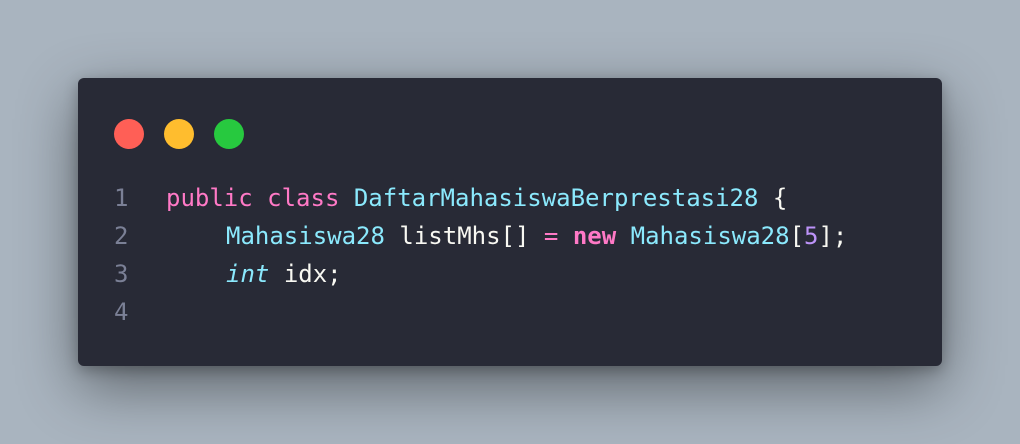 The width and height of the screenshot is (1020, 444). I want to click on constructor-name: Mahasiswa28, so click(710, 236).